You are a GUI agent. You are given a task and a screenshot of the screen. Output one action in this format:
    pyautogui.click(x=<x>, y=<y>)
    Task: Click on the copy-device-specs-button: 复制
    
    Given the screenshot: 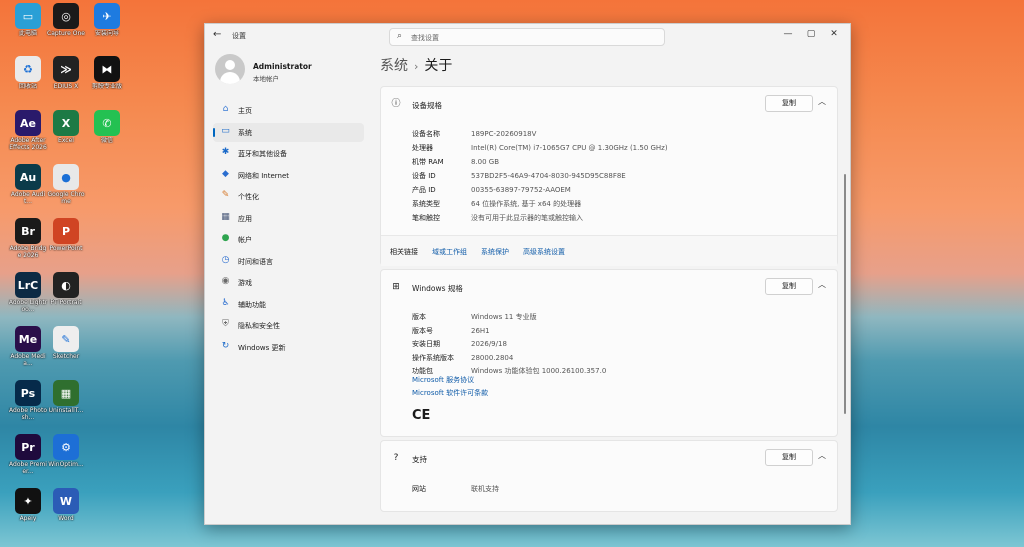 What is the action you would take?
    pyautogui.click(x=789, y=103)
    